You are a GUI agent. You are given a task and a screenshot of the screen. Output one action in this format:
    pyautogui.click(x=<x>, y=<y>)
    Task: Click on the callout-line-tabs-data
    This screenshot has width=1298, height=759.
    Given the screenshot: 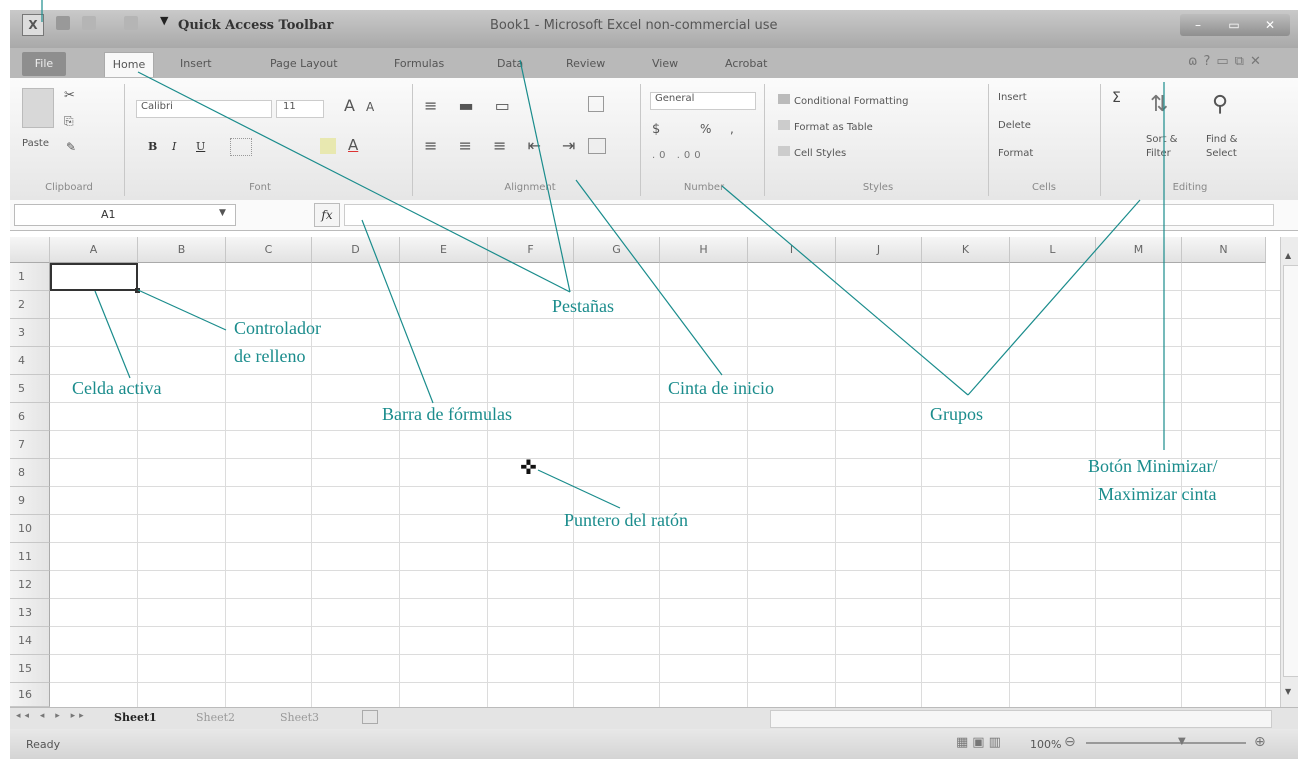 What is the action you would take?
    pyautogui.click(x=545, y=176)
    